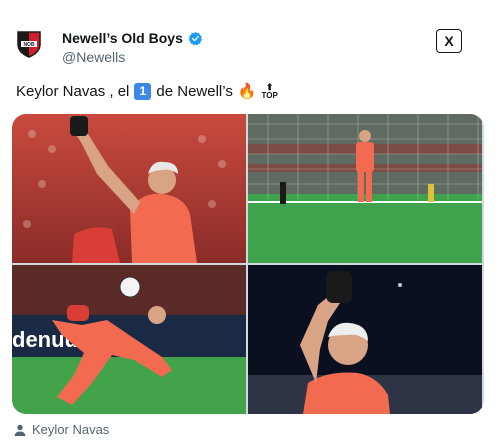 Image resolution: width=500 pixels, height=440 pixels. Describe the element at coordinates (122, 38) in the screenshot. I see `display-name: Newell’s Old Boys` at that location.